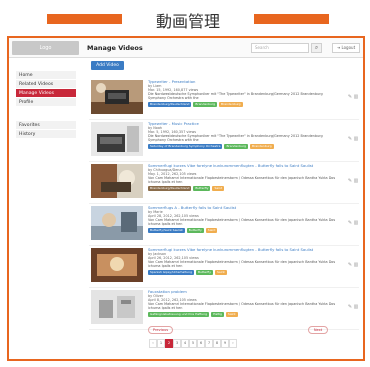  I want to click on page-button: 4, so click(185, 343).